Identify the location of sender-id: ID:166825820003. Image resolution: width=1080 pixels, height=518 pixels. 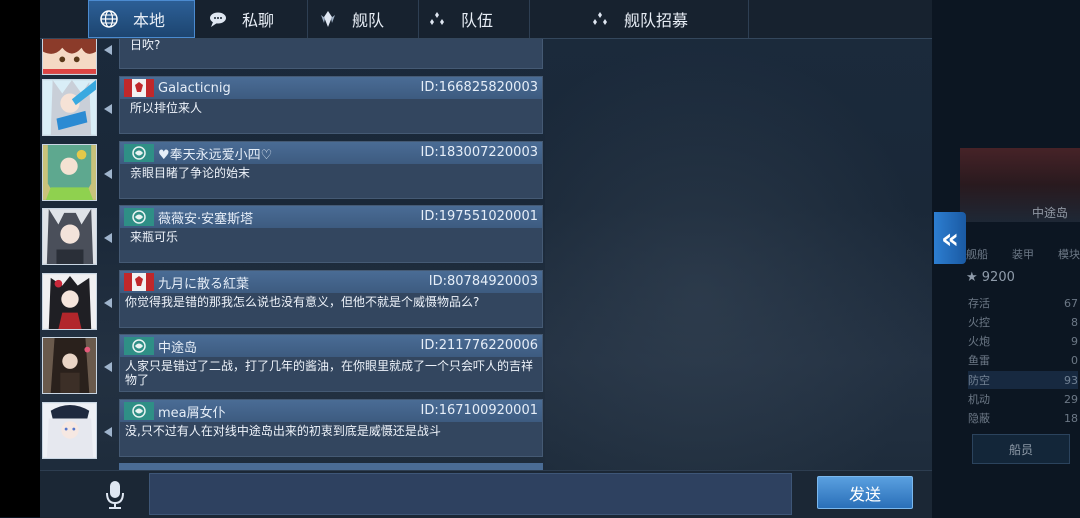
(479, 87).